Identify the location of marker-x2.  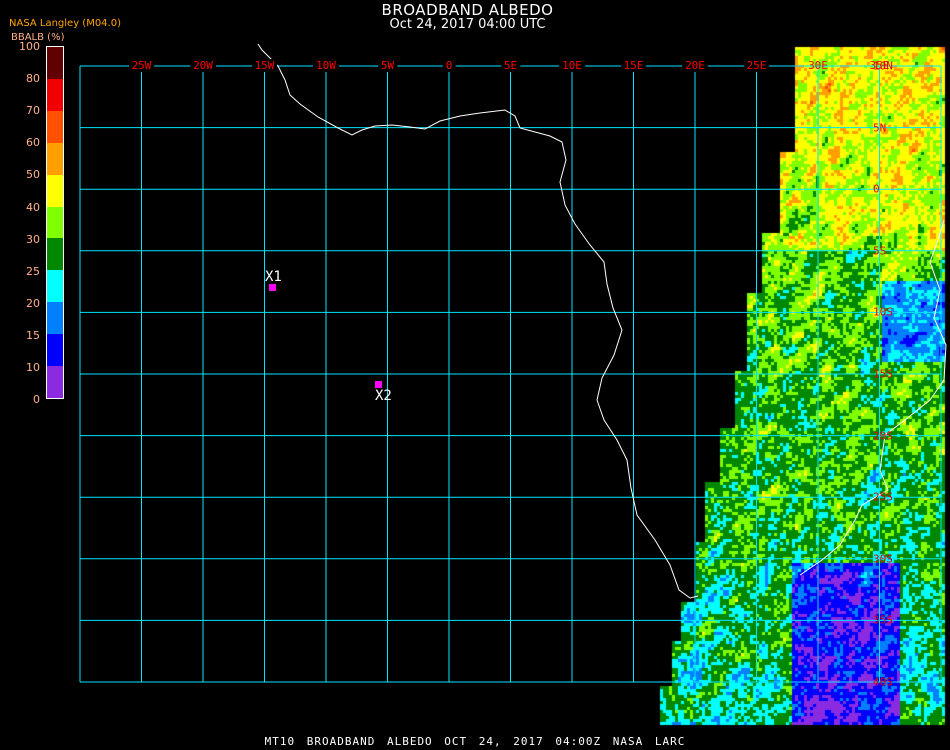
(378, 384).